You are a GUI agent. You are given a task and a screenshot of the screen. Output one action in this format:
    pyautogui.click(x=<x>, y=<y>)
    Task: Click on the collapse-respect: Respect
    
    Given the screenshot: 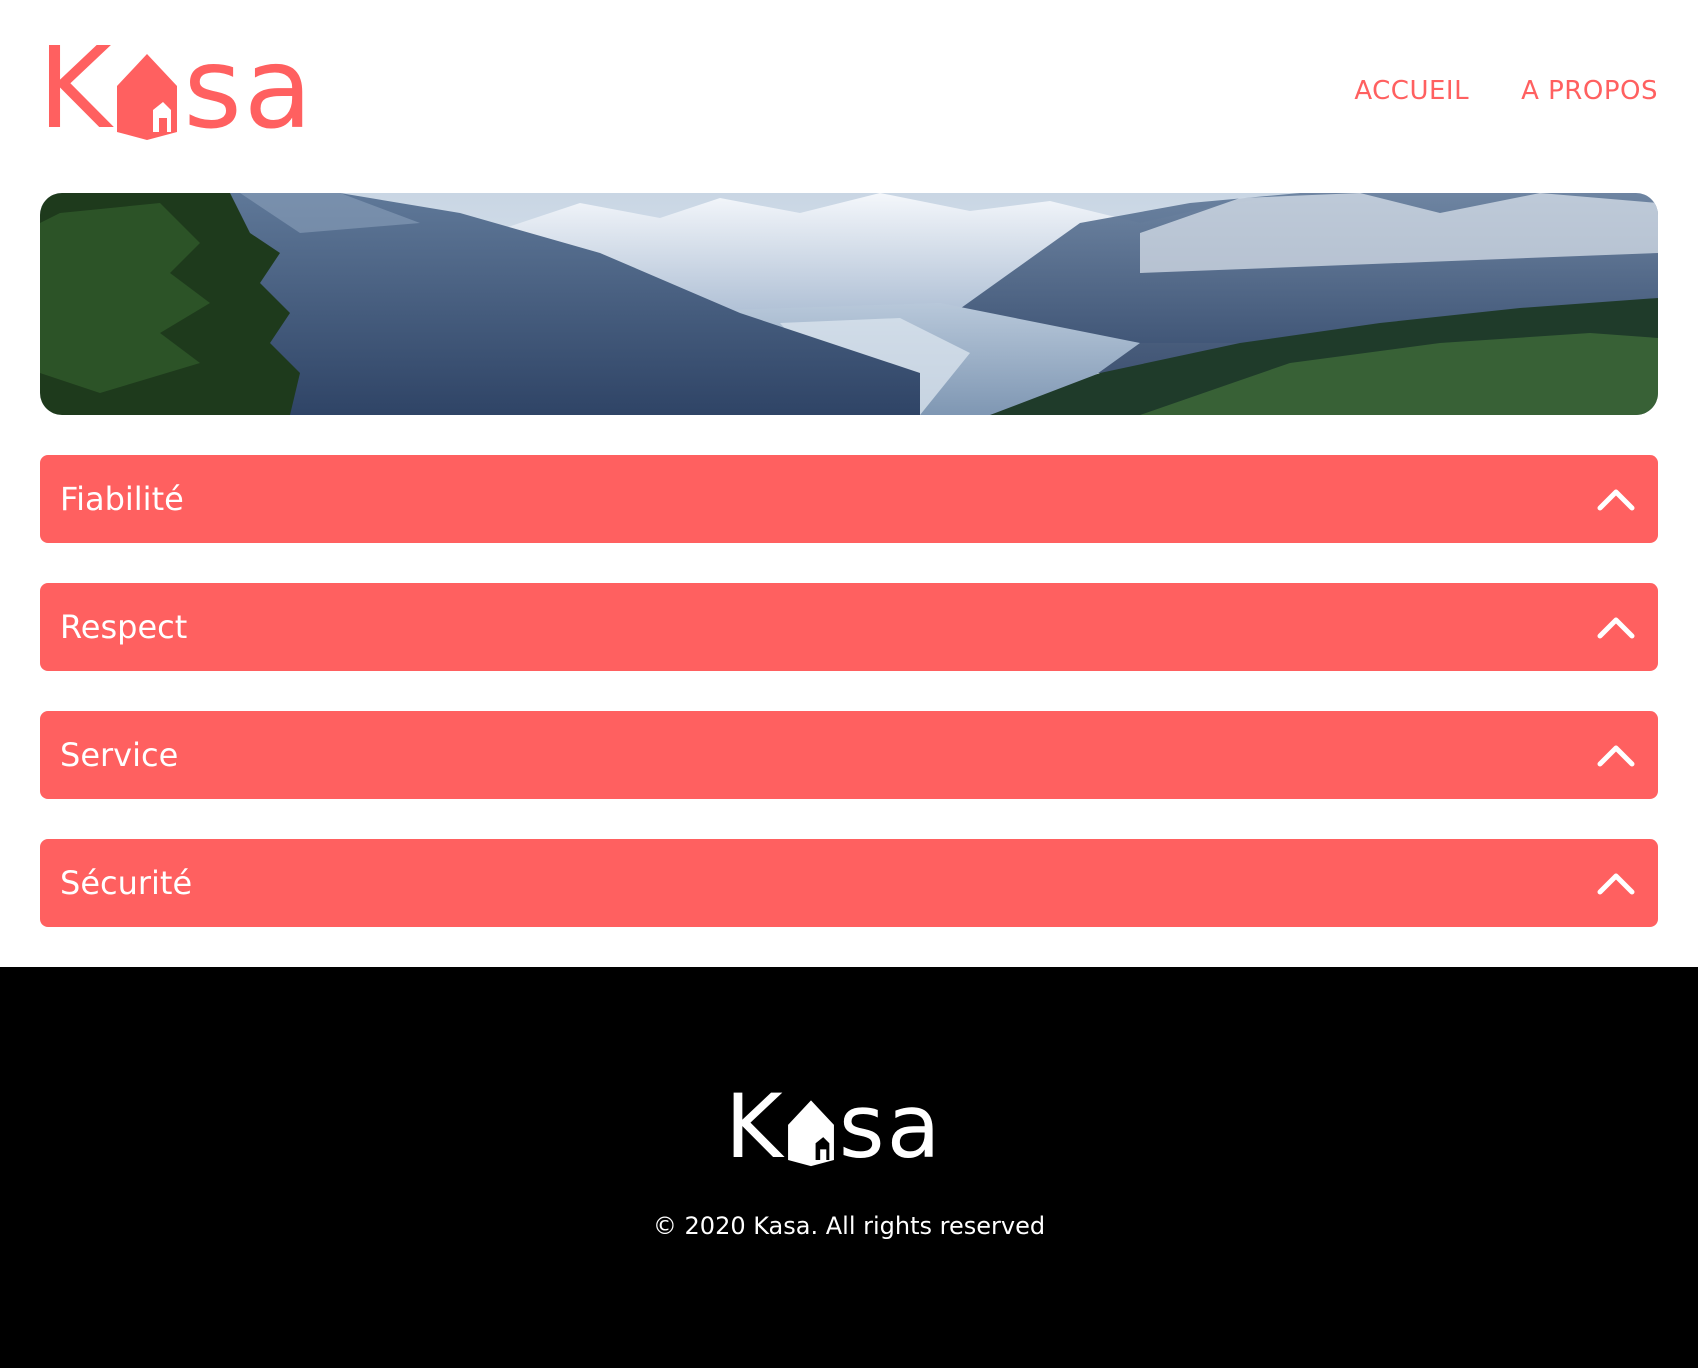 What is the action you would take?
    pyautogui.click(x=849, y=627)
    